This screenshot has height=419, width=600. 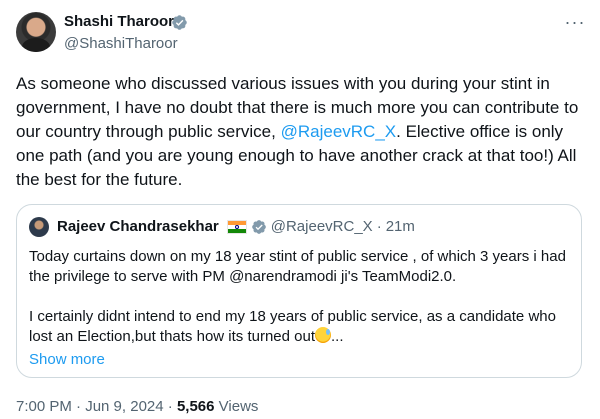 I want to click on author-name: Shashi Tharoor, so click(x=119, y=21).